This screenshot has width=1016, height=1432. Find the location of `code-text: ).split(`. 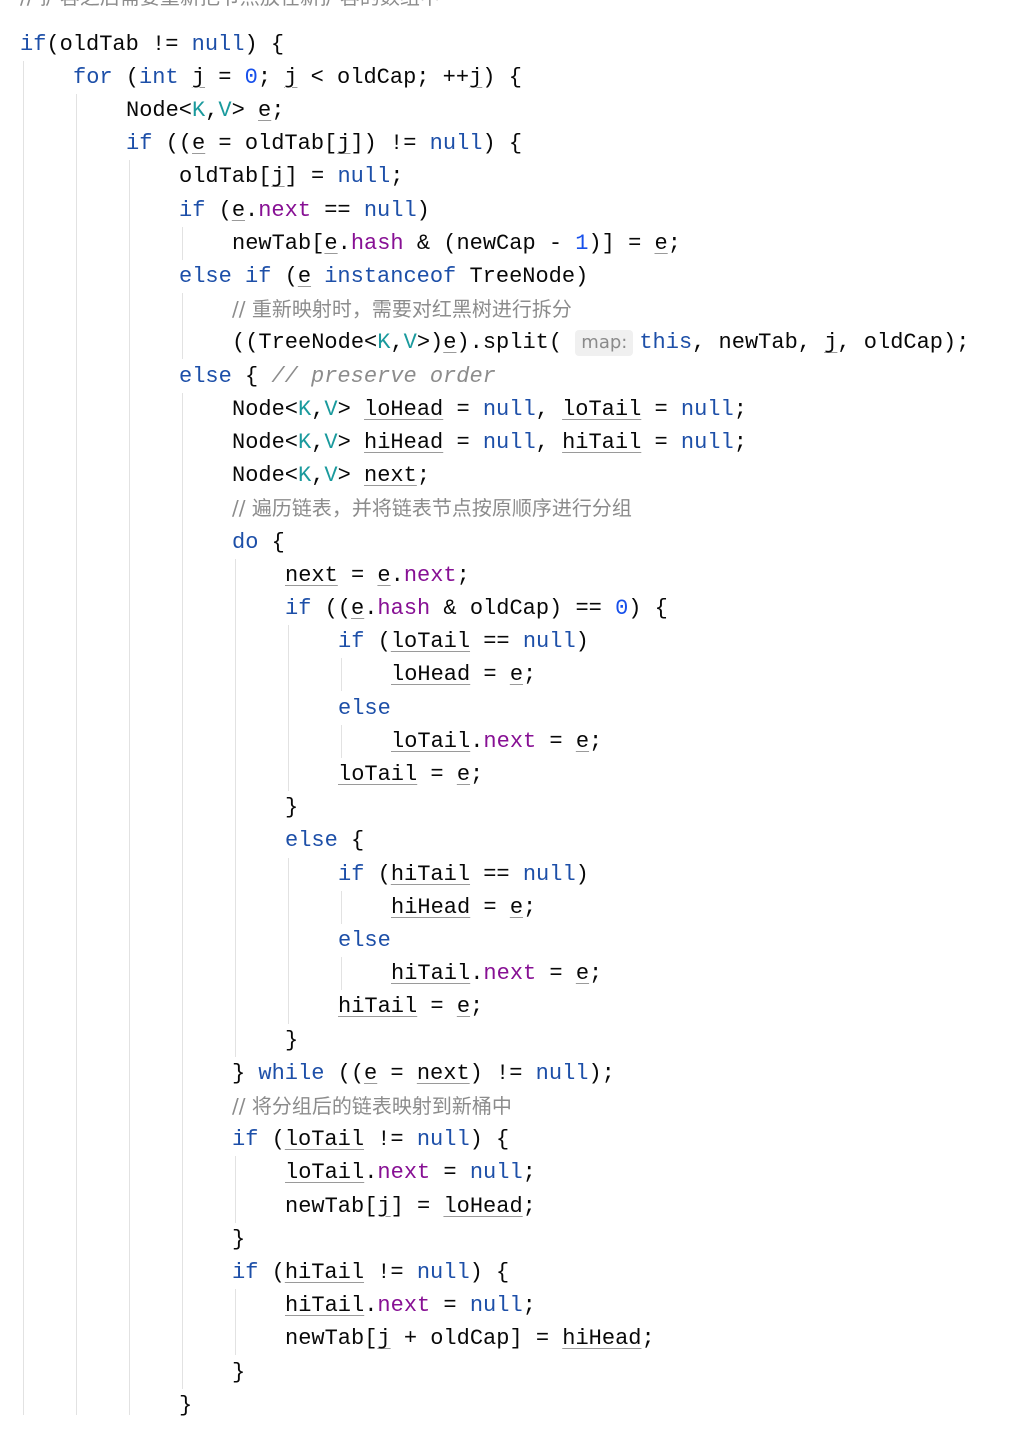

code-text: ).split( is located at coordinates (516, 343).